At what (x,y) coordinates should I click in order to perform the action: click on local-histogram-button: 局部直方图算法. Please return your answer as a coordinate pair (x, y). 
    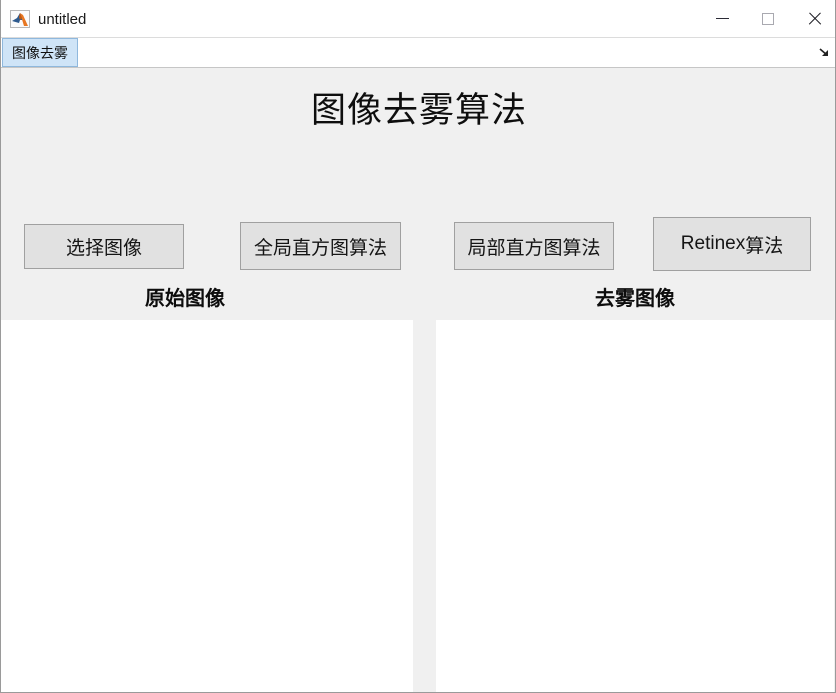
    Looking at the image, I should click on (534, 246).